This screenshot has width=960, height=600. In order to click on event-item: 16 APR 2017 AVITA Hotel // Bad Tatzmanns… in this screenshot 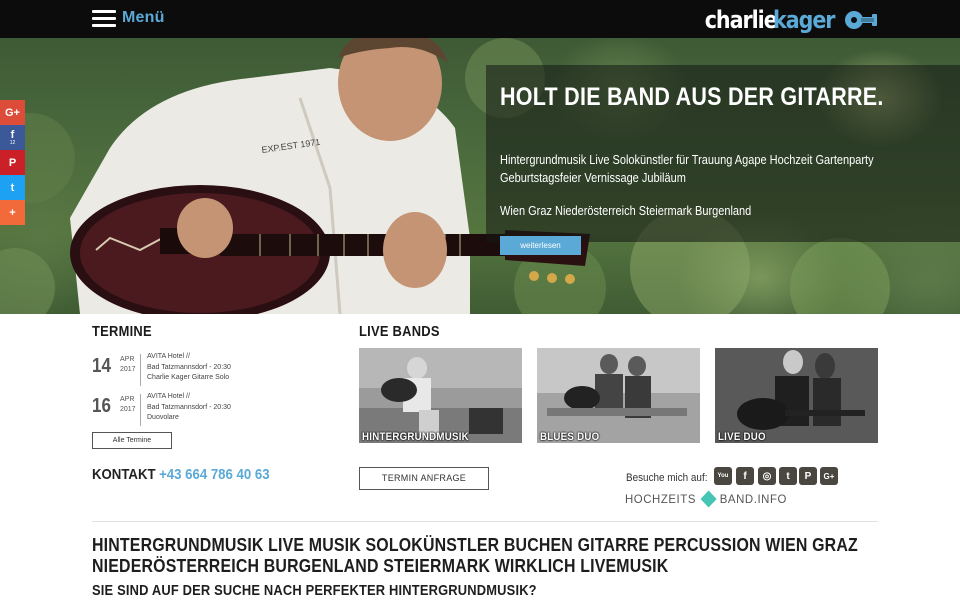, I will do `click(182, 410)`.